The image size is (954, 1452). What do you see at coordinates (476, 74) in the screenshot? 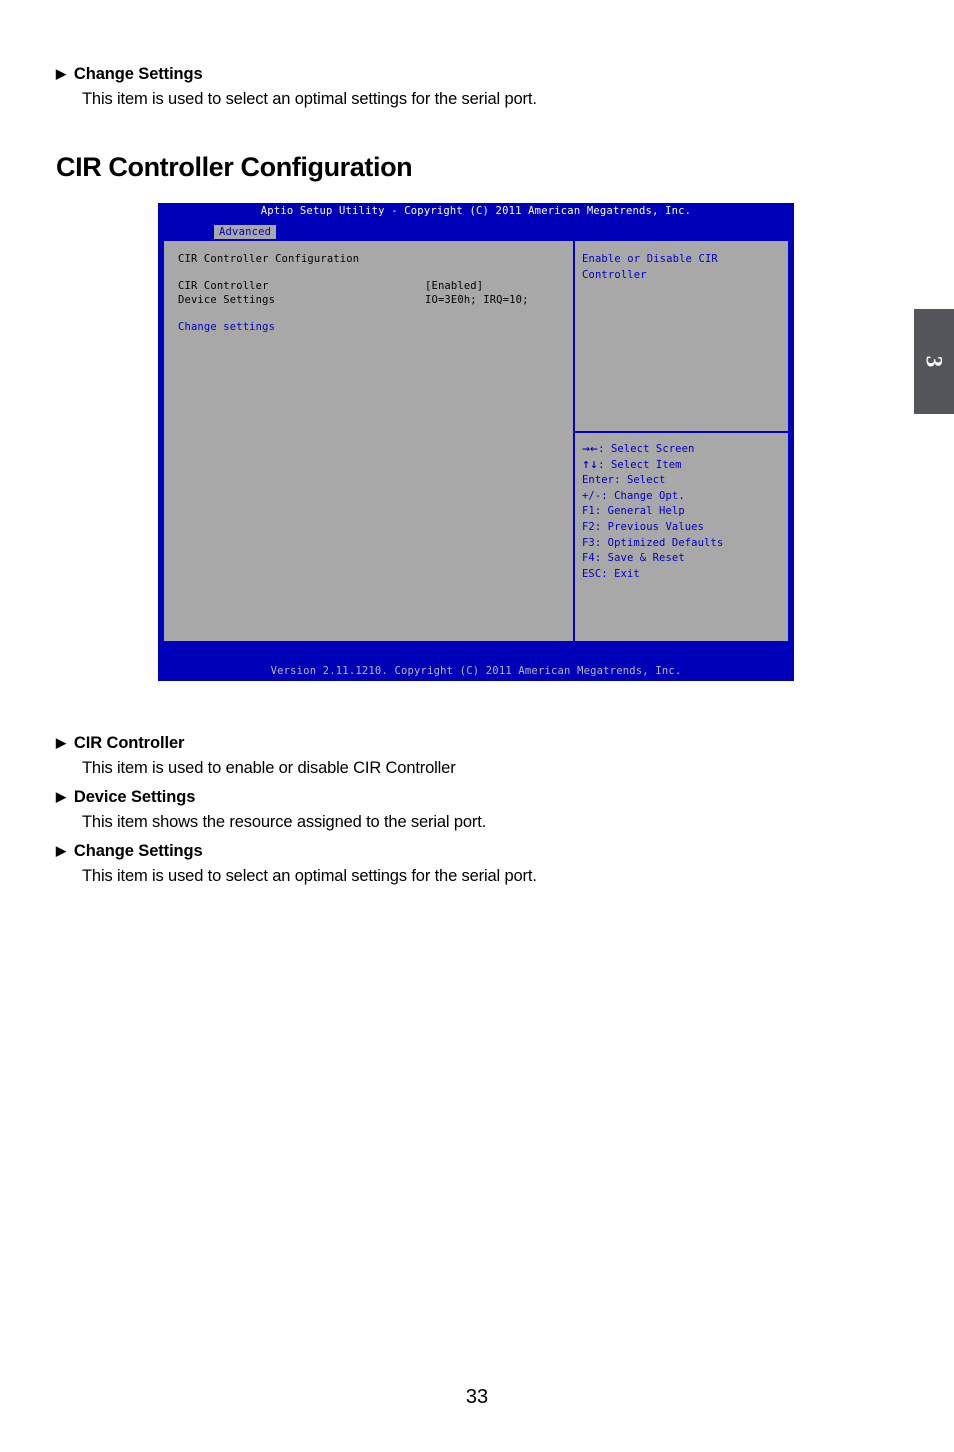
I see `doc-item-change-settings: ▶ Change Settings` at bounding box center [476, 74].